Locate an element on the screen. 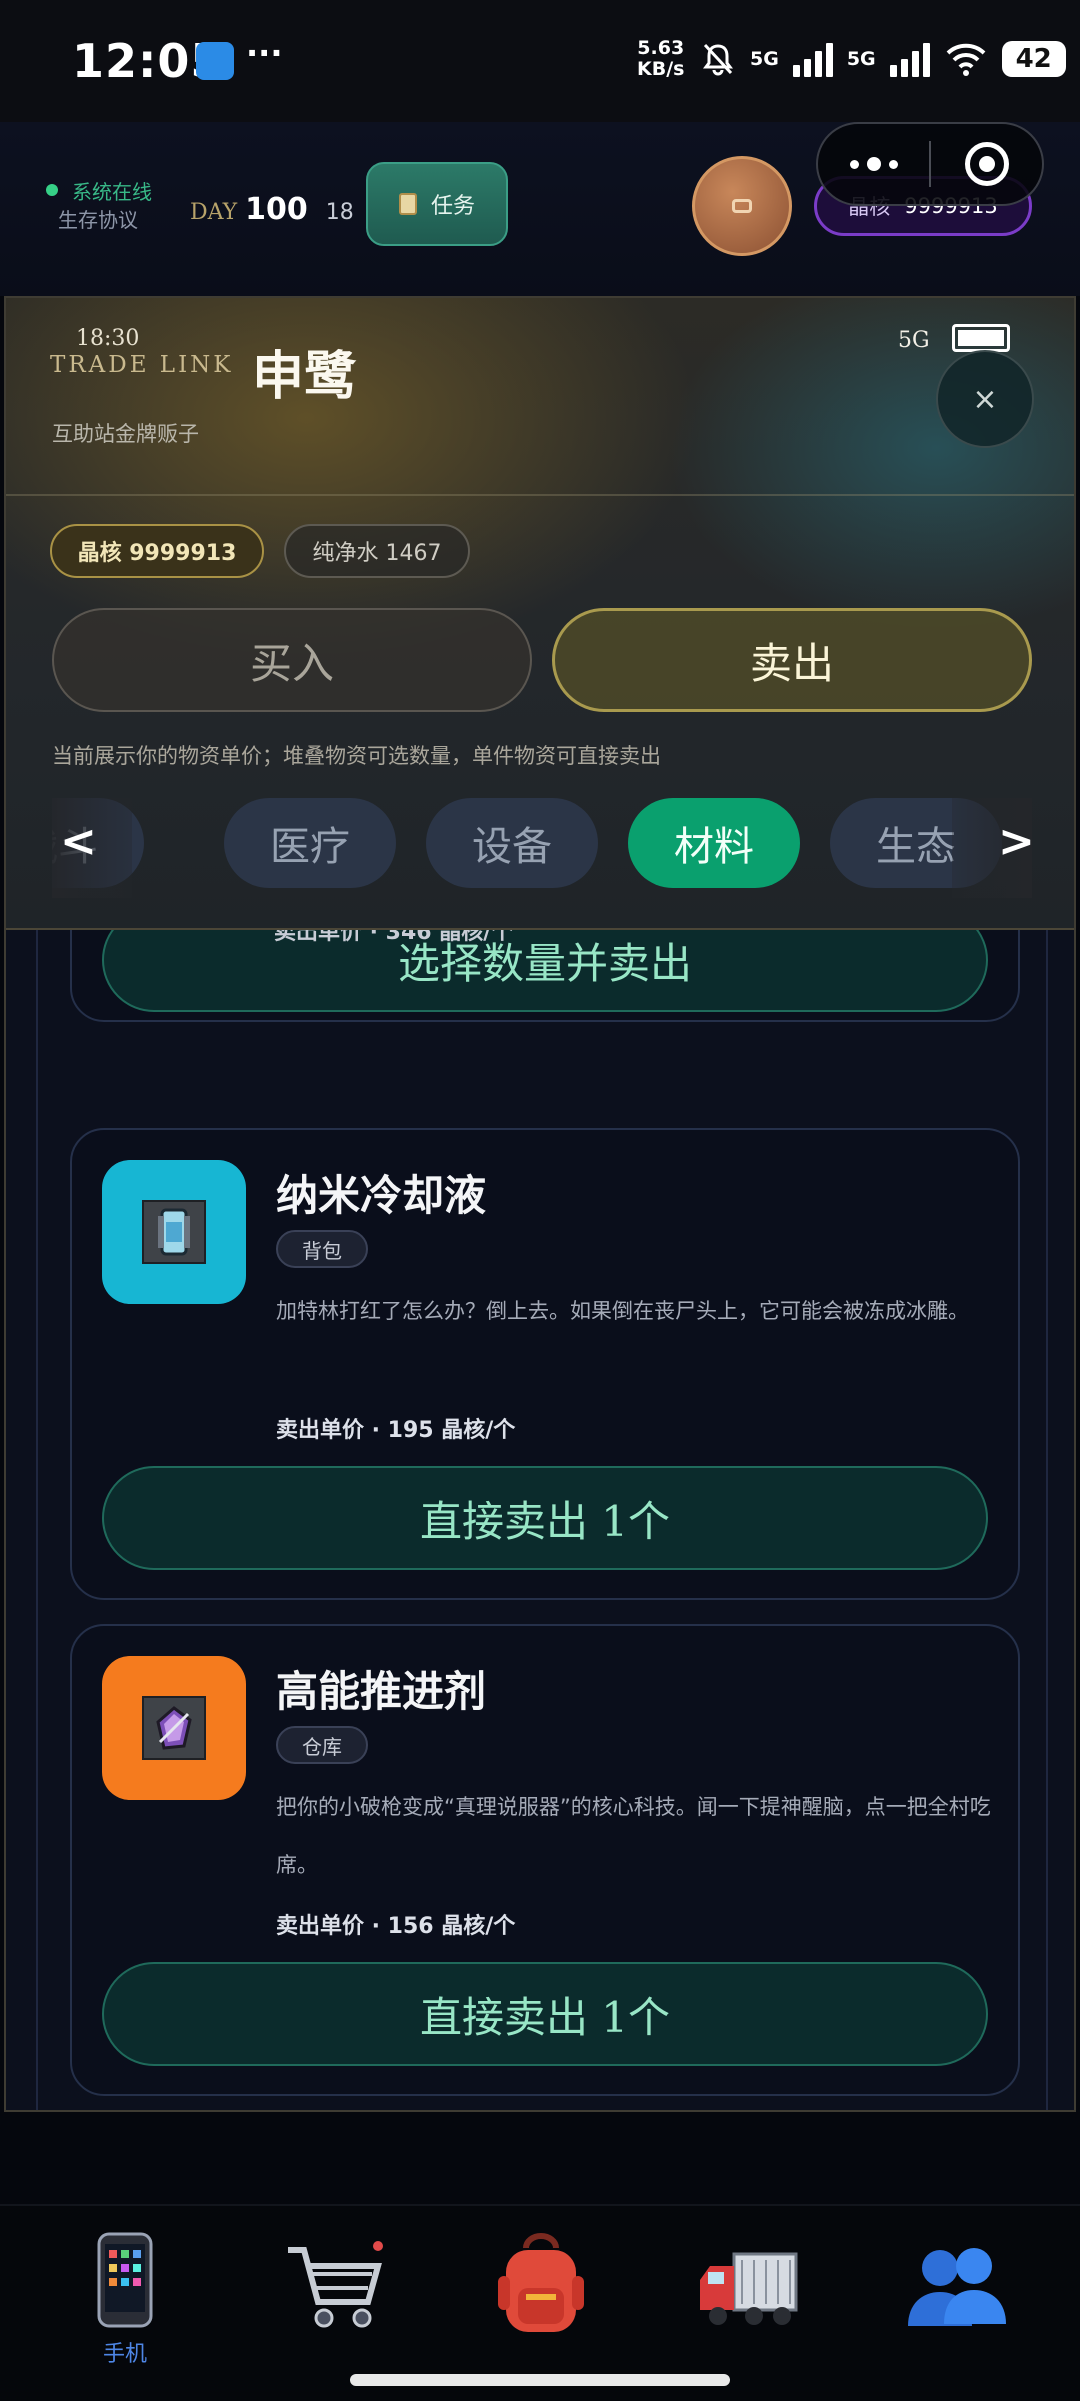 The width and height of the screenshot is (1080, 2401). panel-time: 18:30 is located at coordinates (108, 338).